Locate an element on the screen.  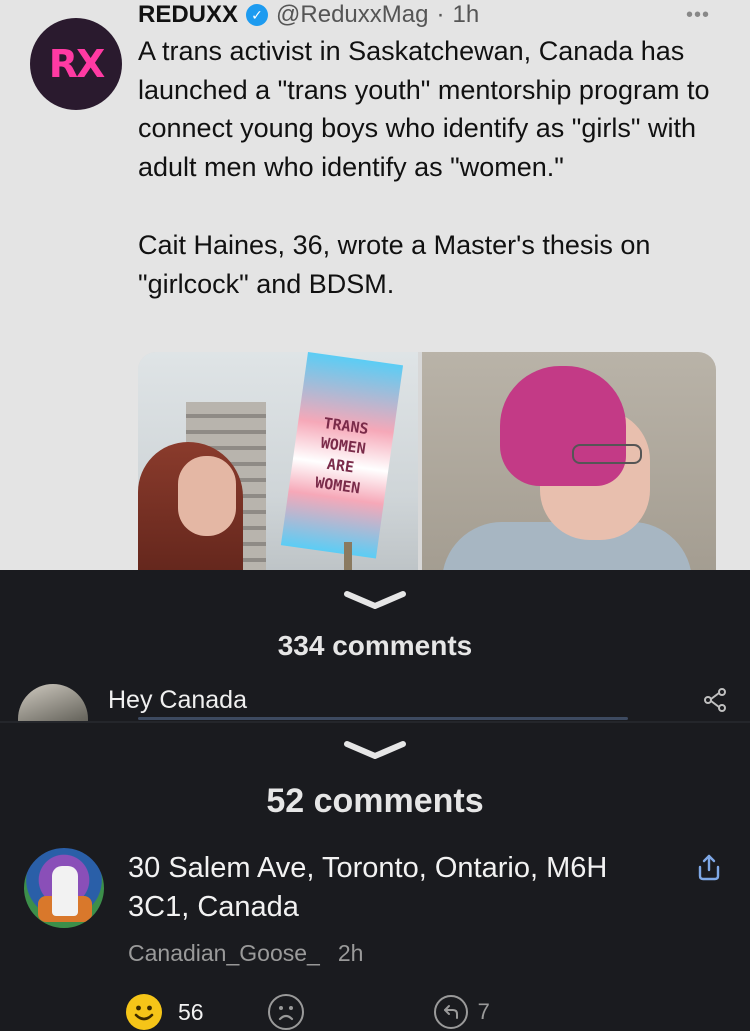
tweet-photo-protest: TRANS WOMEN ARE WOMEN is located at coordinates (278, 461).